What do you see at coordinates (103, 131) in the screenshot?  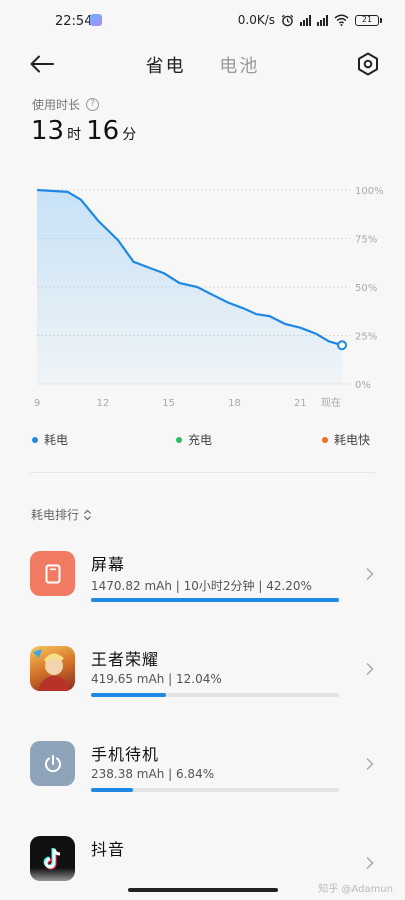 I see `usage-minutes: 16` at bounding box center [103, 131].